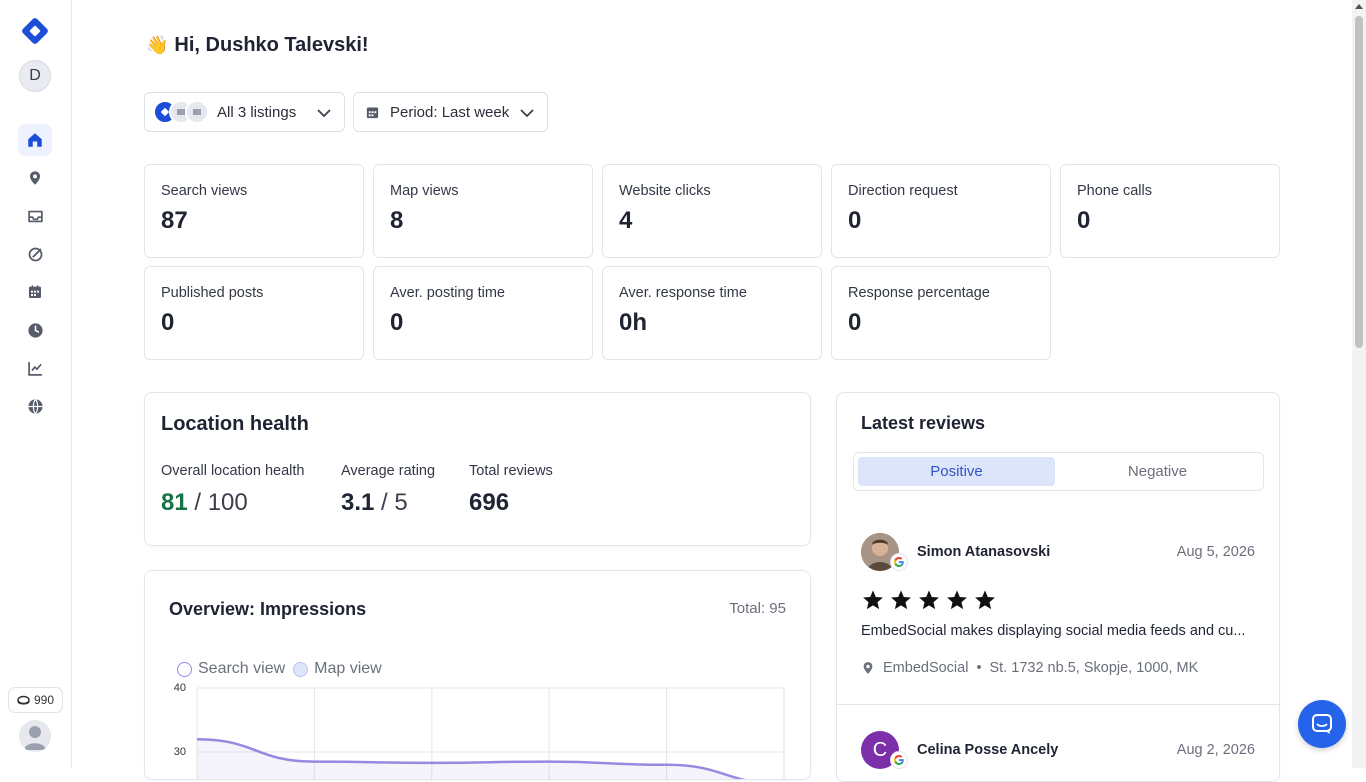 The height and width of the screenshot is (782, 1366). What do you see at coordinates (257, 45) in the screenshot?
I see `page-title: 👋 Hi, Dushko Talevski!` at bounding box center [257, 45].